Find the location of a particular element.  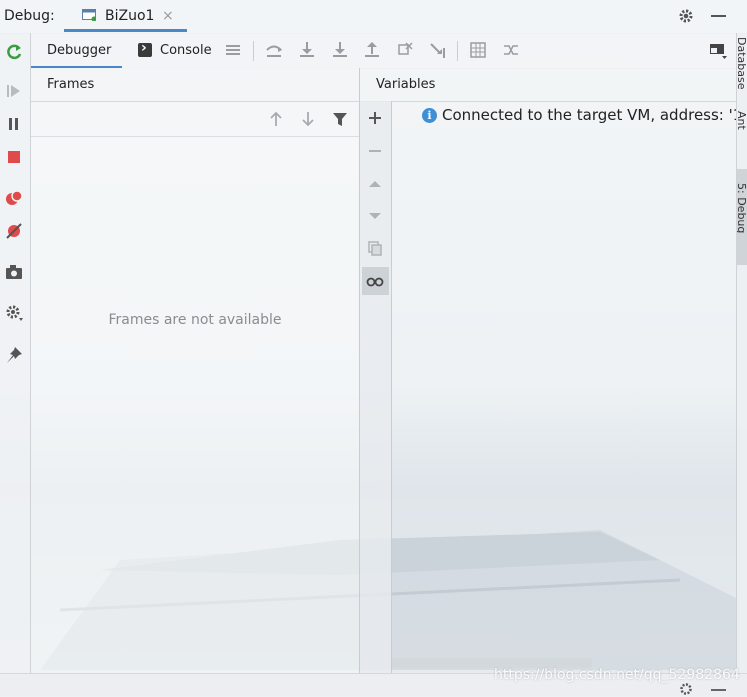

variables-title: Variables is located at coordinates (406, 84).